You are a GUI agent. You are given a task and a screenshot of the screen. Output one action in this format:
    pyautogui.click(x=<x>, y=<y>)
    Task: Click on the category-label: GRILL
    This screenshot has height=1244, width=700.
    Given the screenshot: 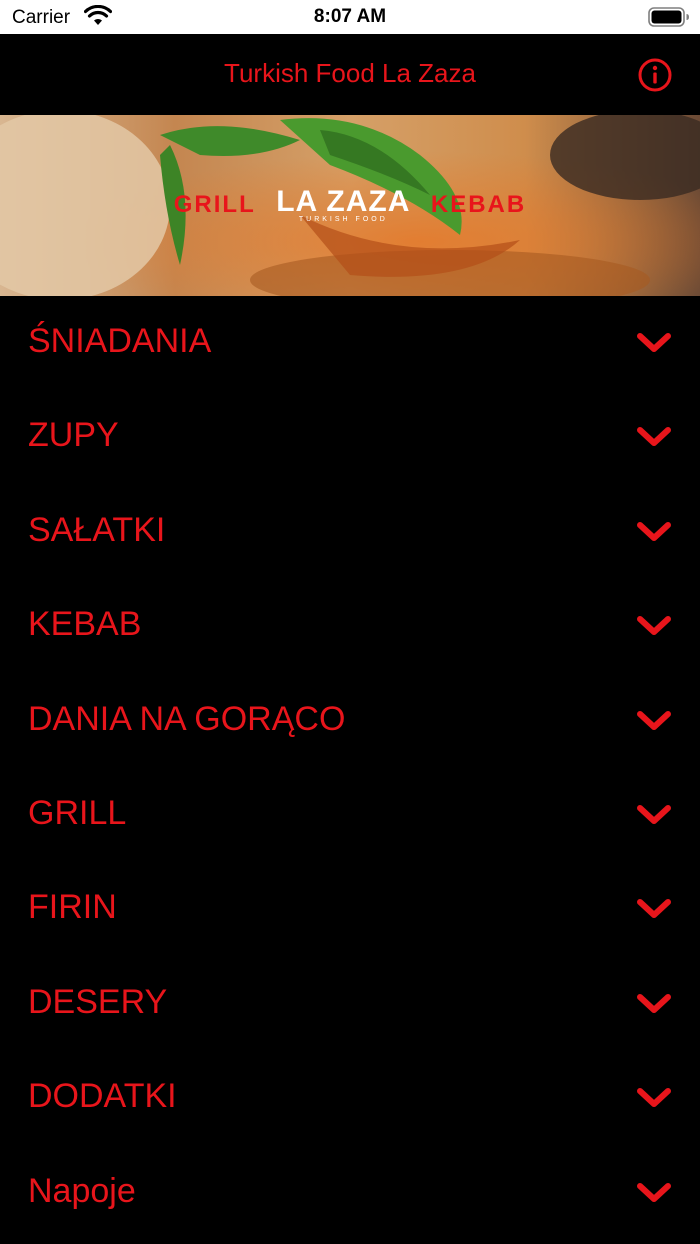 What is the action you would take?
    pyautogui.click(x=77, y=812)
    